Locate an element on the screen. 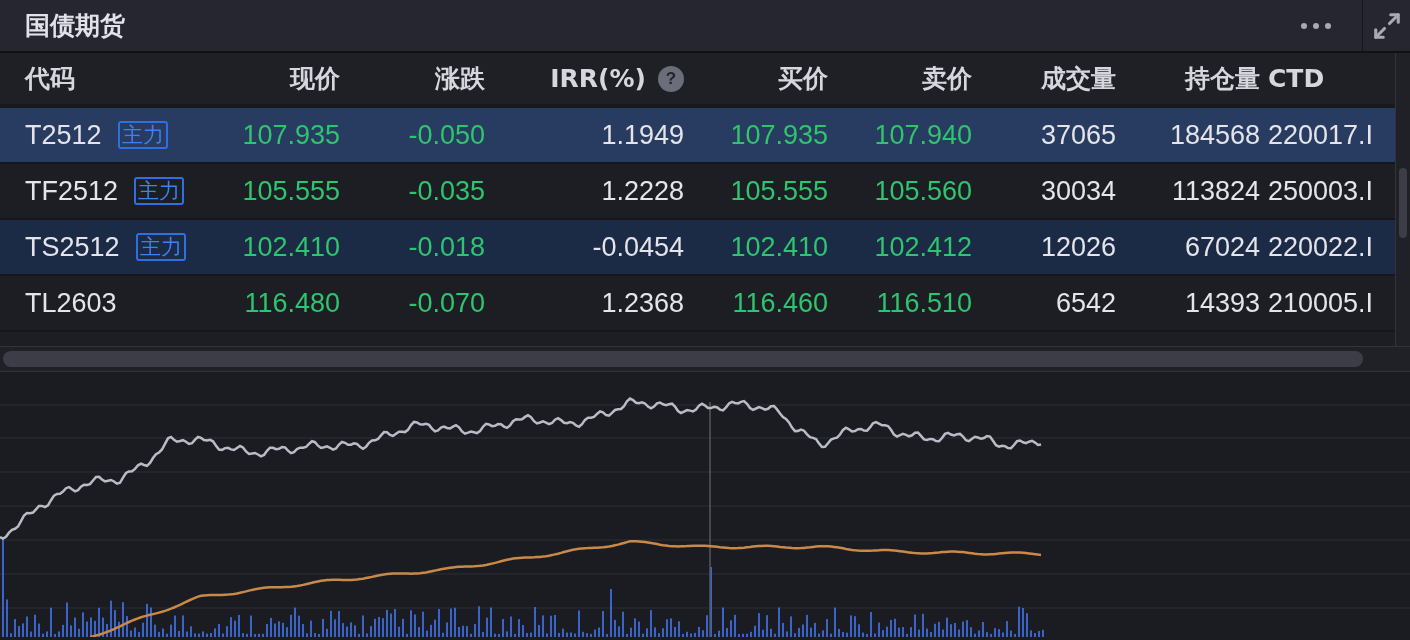 Image resolution: width=1410 pixels, height=640 pixels. column-header: 代码 is located at coordinates (50, 78).